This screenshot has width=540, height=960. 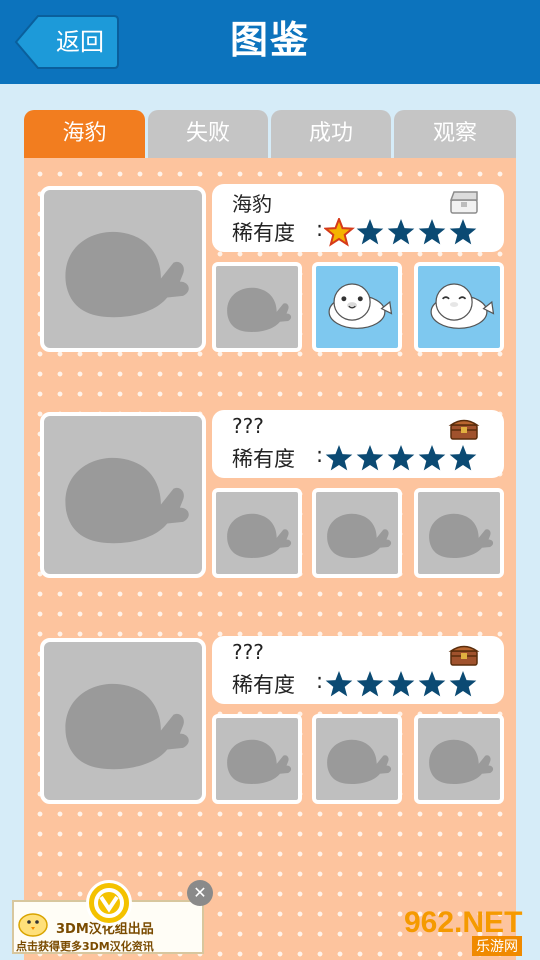 I want to click on ad-subtitle: 点击获得更多3DM汉化资讯, so click(x=85, y=946).